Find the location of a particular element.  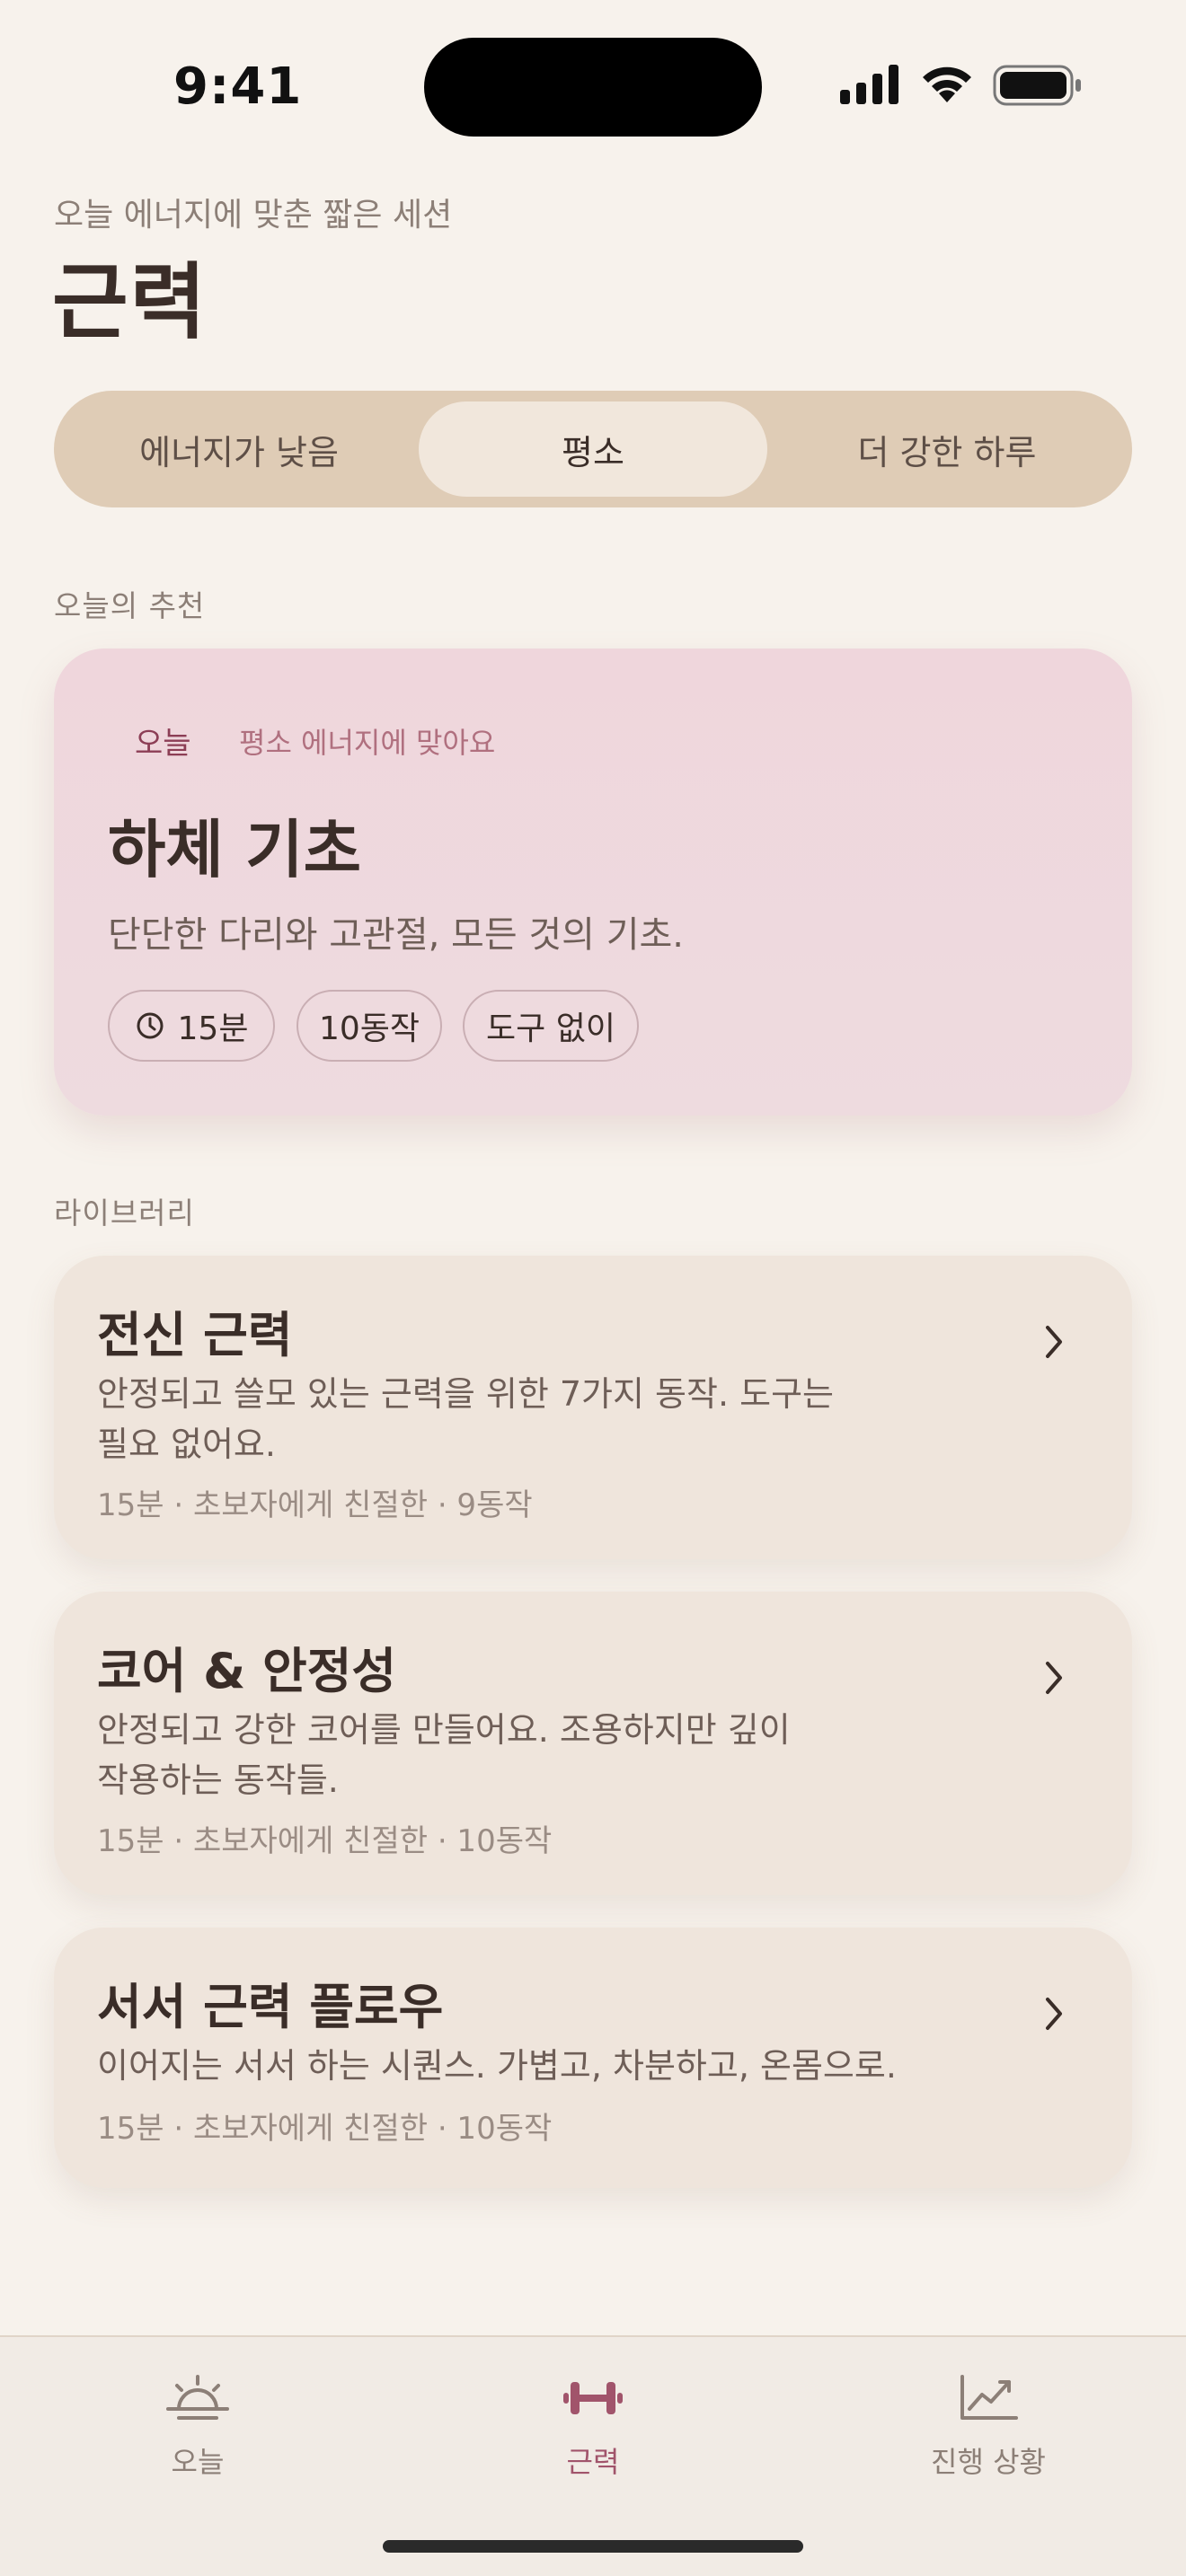

battery-icon is located at coordinates (1037, 85).